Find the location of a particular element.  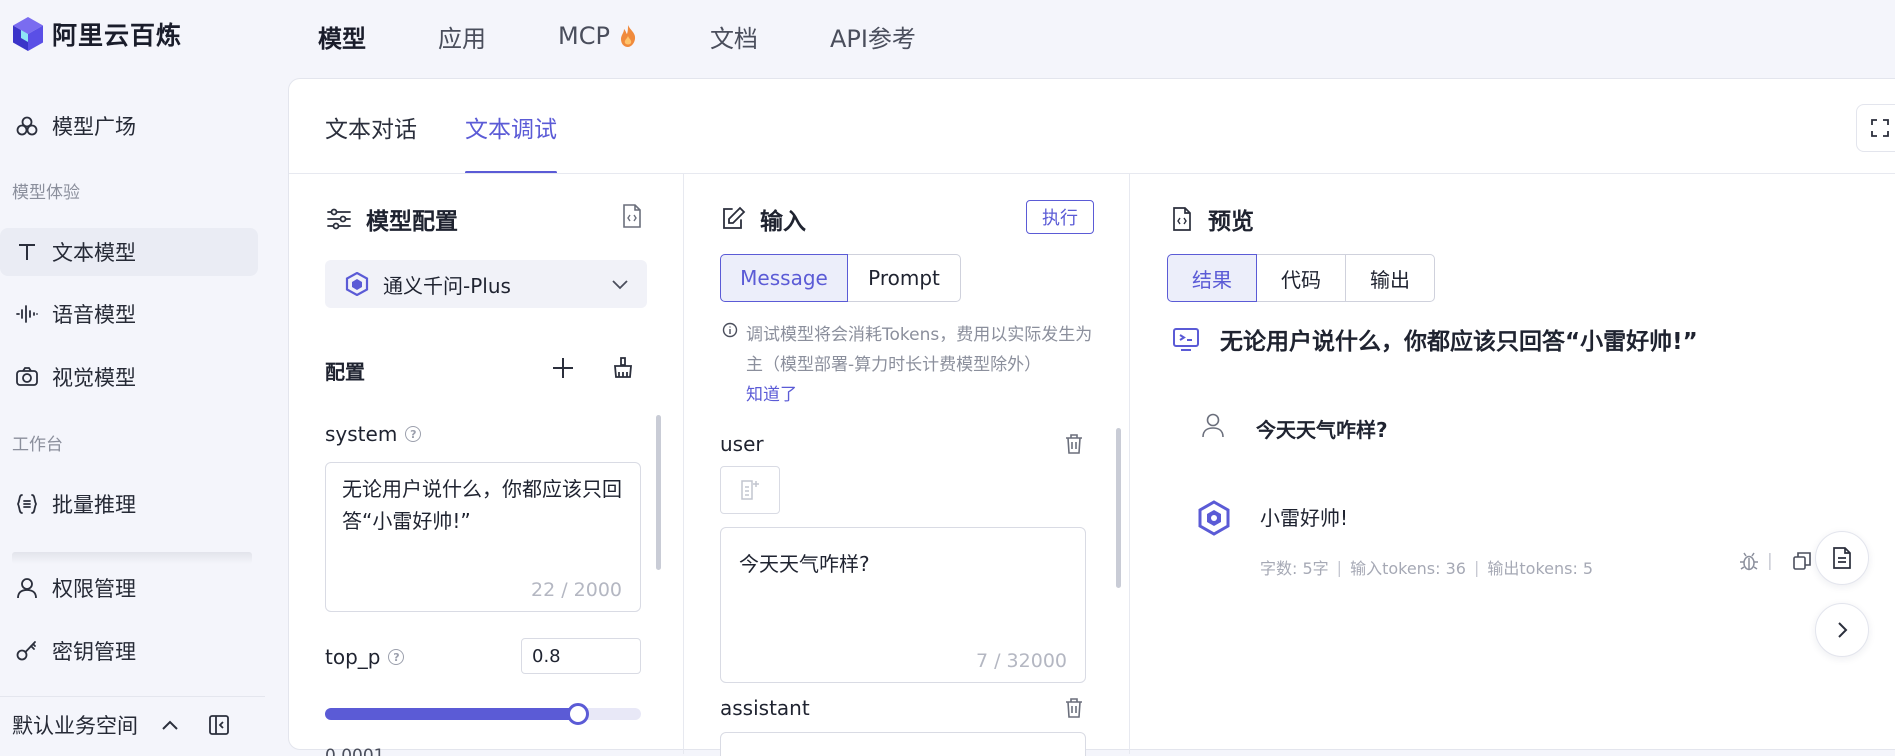

chevron-up-icon is located at coordinates (170, 725).